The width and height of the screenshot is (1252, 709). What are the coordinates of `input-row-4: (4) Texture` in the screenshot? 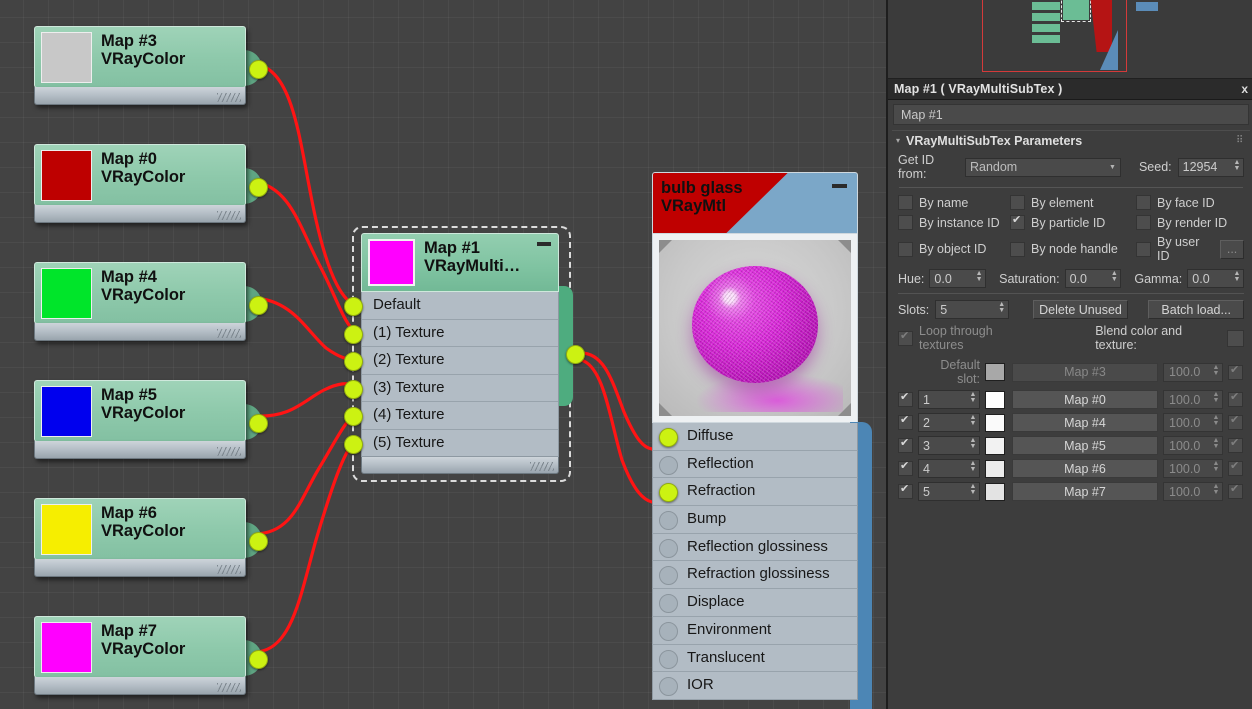 It's located at (451, 416).